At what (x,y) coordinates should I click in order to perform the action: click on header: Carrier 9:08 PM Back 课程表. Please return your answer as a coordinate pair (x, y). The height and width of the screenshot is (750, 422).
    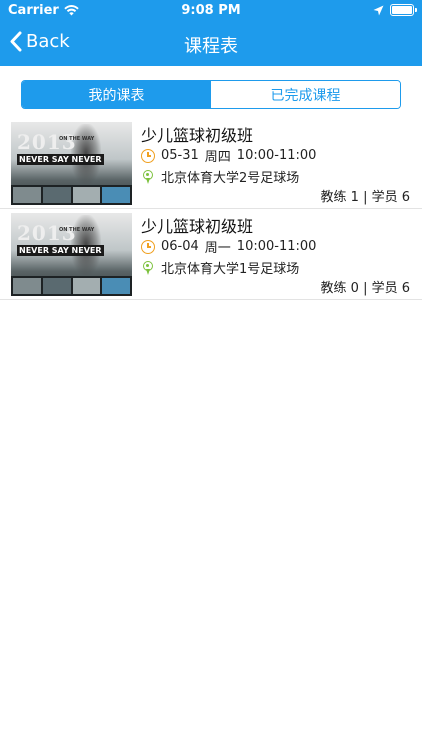
    Looking at the image, I should click on (211, 33).